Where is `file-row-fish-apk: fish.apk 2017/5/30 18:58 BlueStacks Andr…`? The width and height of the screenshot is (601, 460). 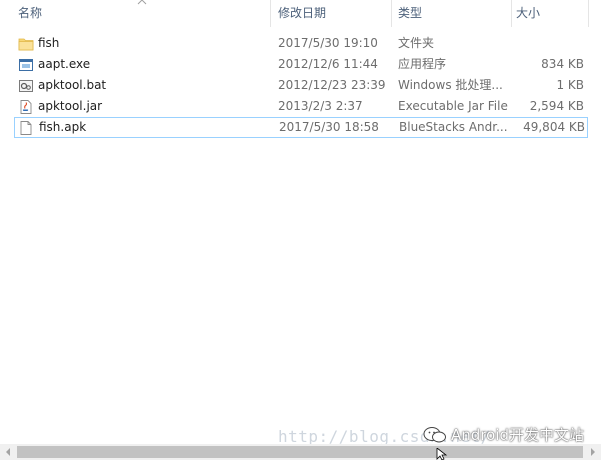 file-row-fish-apk: fish.apk 2017/5/30 18:58 BlueStacks Andr… is located at coordinates (301, 127).